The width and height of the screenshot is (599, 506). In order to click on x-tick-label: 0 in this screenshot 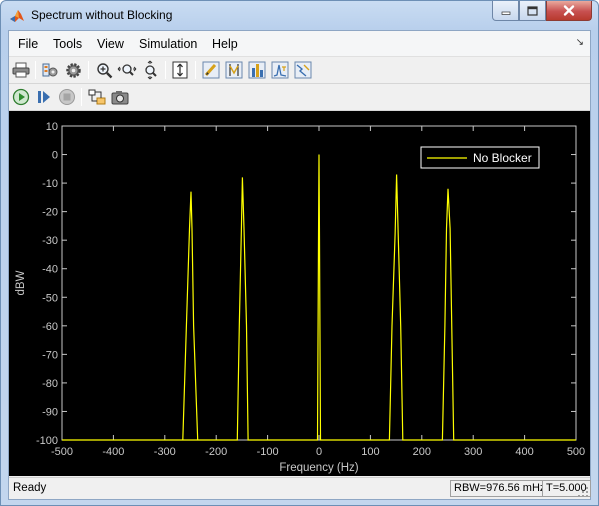, I will do `click(319, 452)`.